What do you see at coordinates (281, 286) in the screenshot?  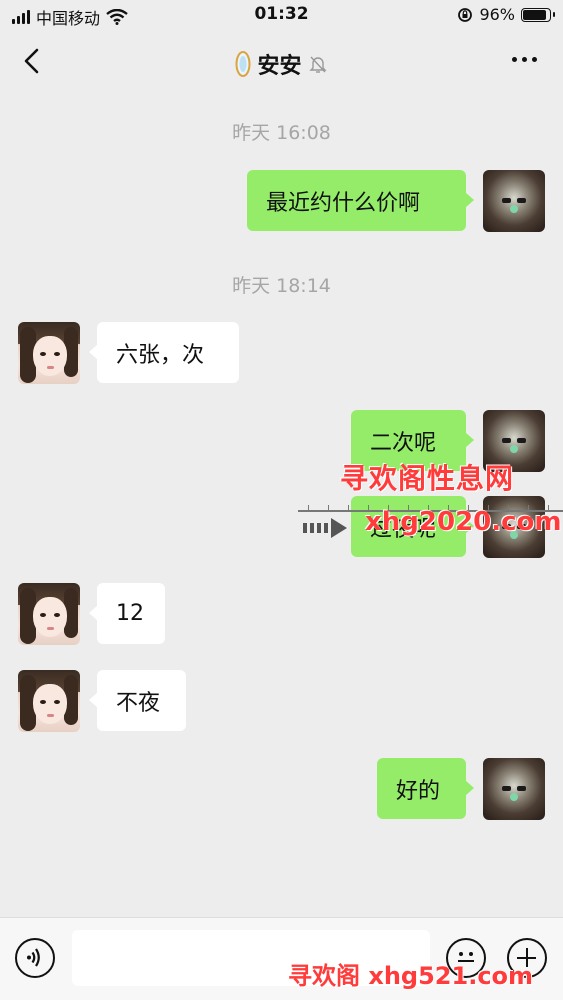 I see `timestamp: 昨天 18:14` at bounding box center [281, 286].